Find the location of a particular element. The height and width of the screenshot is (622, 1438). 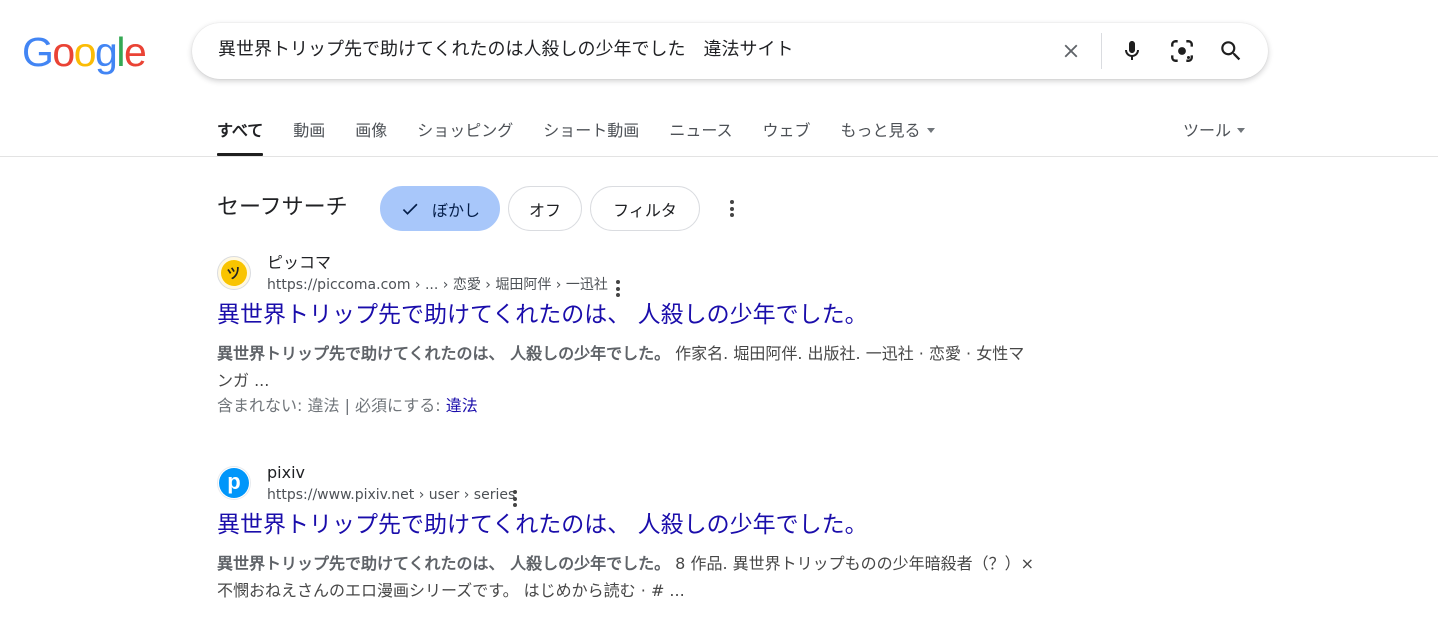

result-site-name: pixiv is located at coordinates (286, 473).